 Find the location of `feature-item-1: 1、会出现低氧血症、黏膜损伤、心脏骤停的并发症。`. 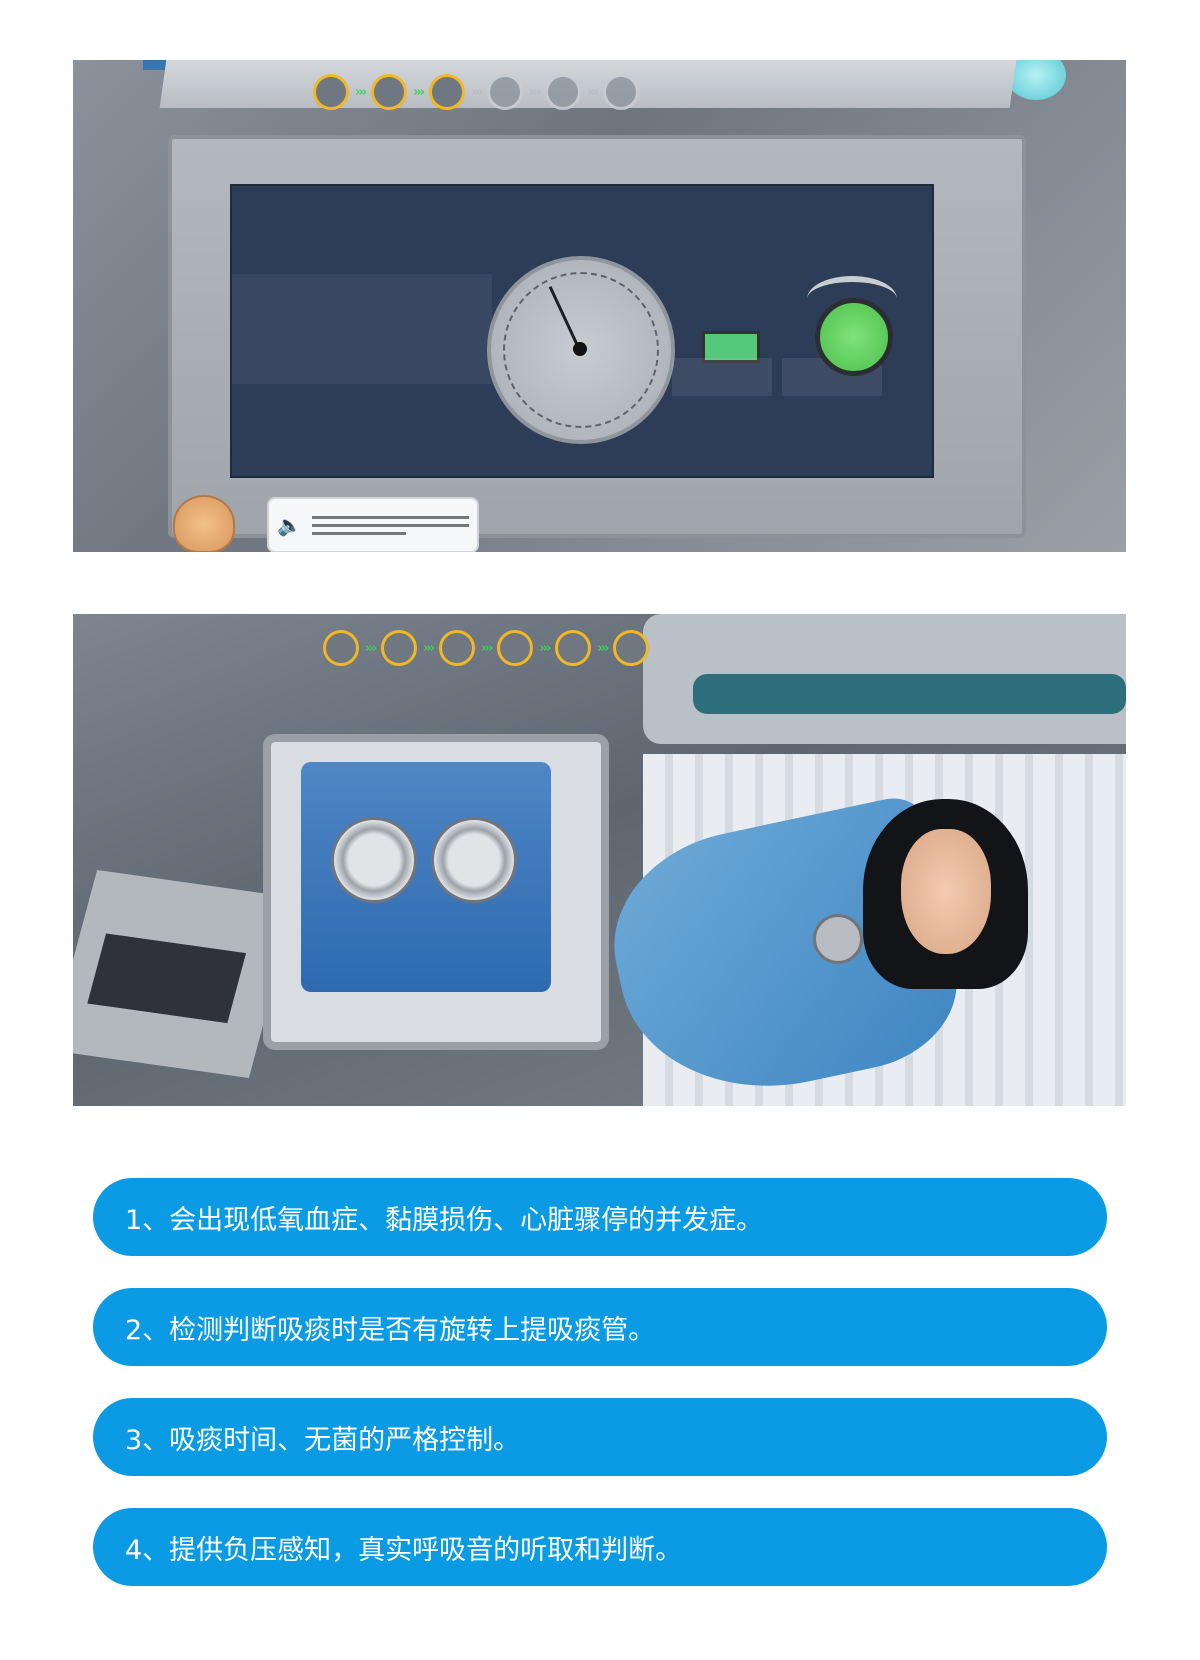

feature-item-1: 1、会出现低氧血症、黏膜损伤、心脏骤停的并发症。 is located at coordinates (600, 1217).